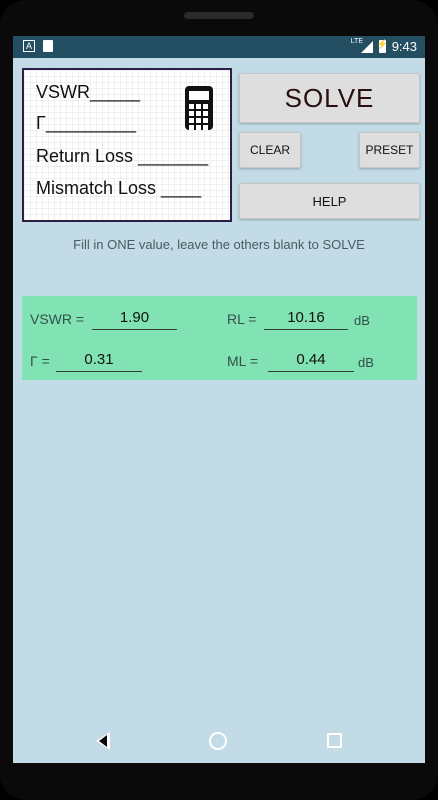  Describe the element at coordinates (199, 108) in the screenshot. I see `calculator-icon` at that location.